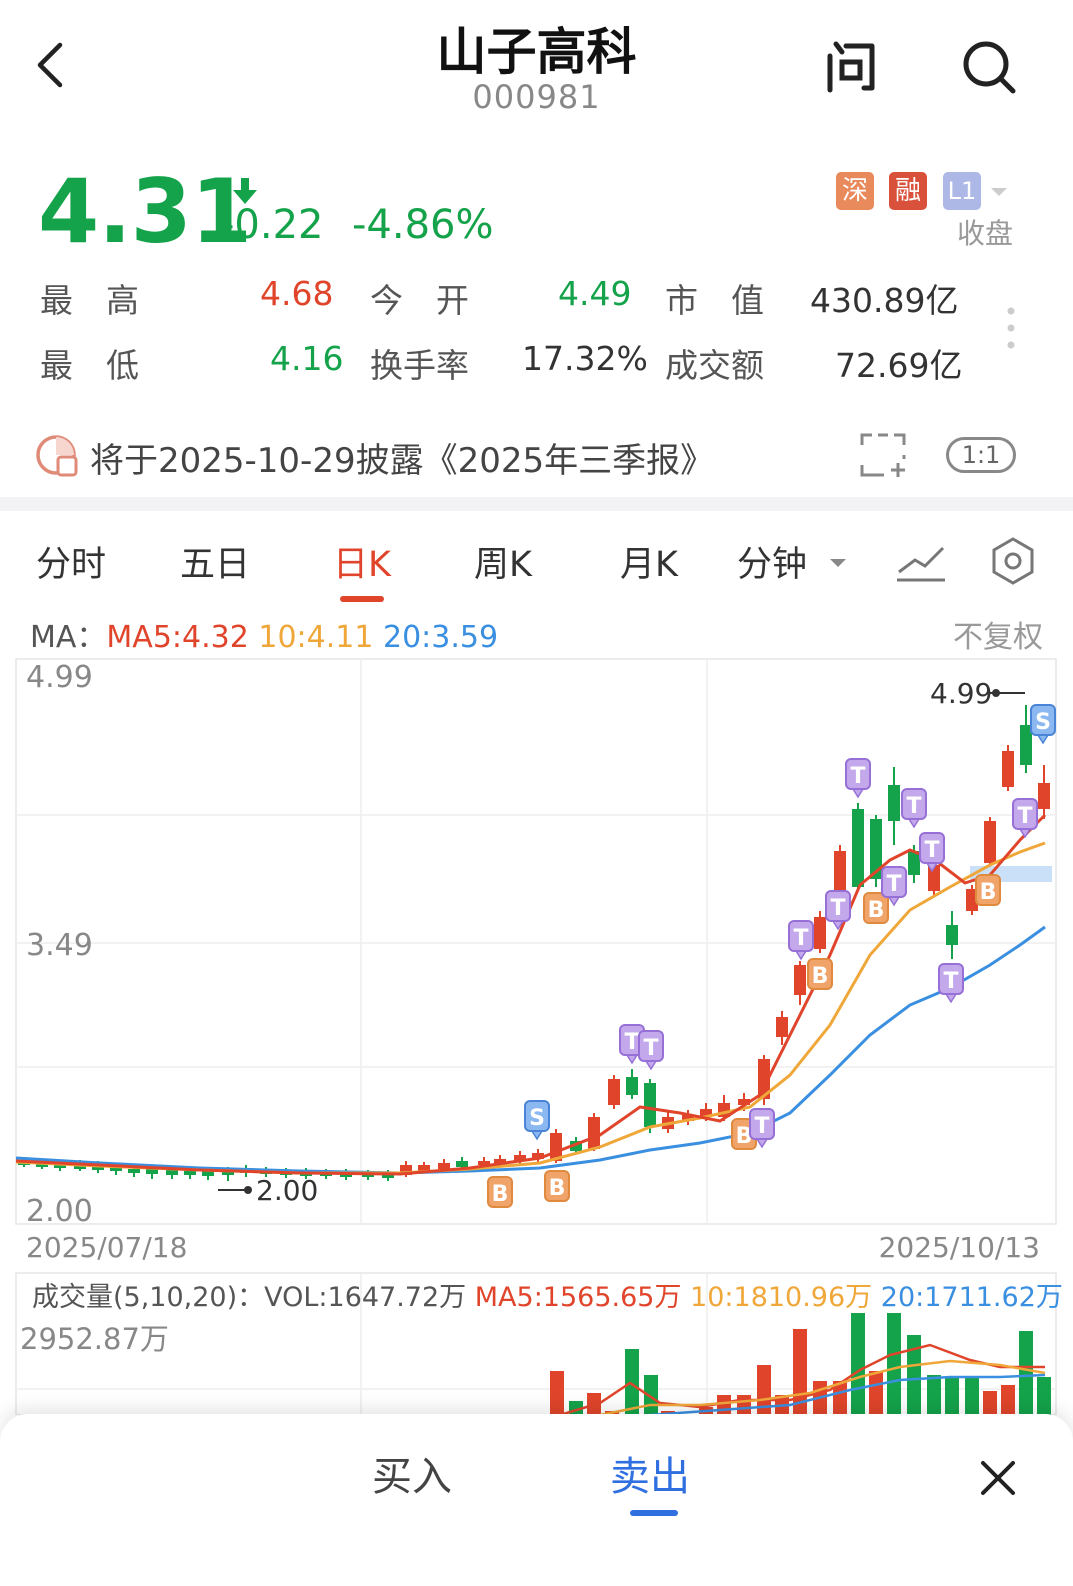  I want to click on level-badge: L1, so click(962, 191).